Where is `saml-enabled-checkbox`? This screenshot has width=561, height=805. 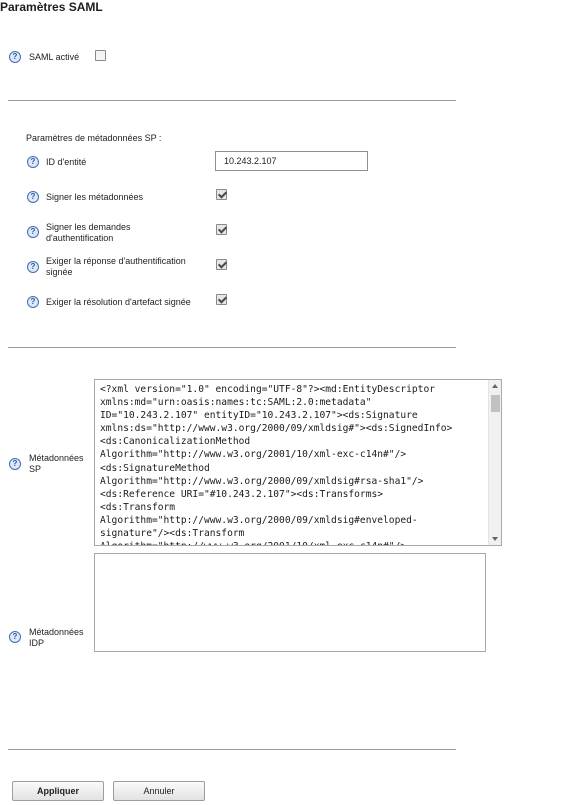 saml-enabled-checkbox is located at coordinates (100, 55).